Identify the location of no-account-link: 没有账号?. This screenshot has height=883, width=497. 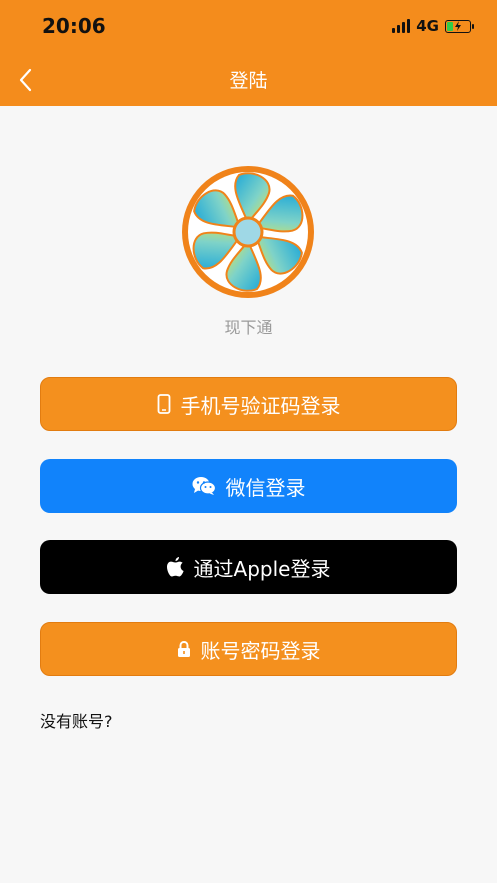
(76, 720).